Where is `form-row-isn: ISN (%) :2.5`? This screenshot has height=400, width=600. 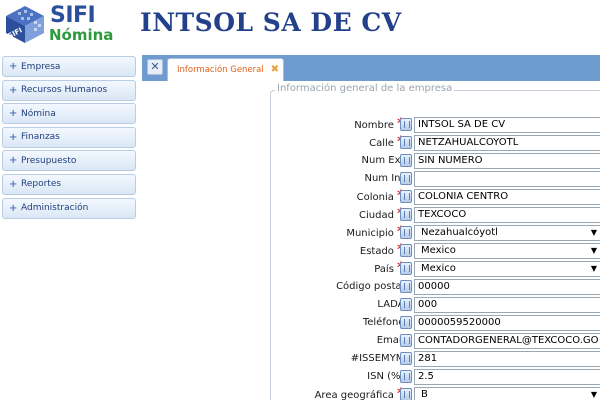 form-row-isn: ISN (%) :2.5 is located at coordinates (435, 377).